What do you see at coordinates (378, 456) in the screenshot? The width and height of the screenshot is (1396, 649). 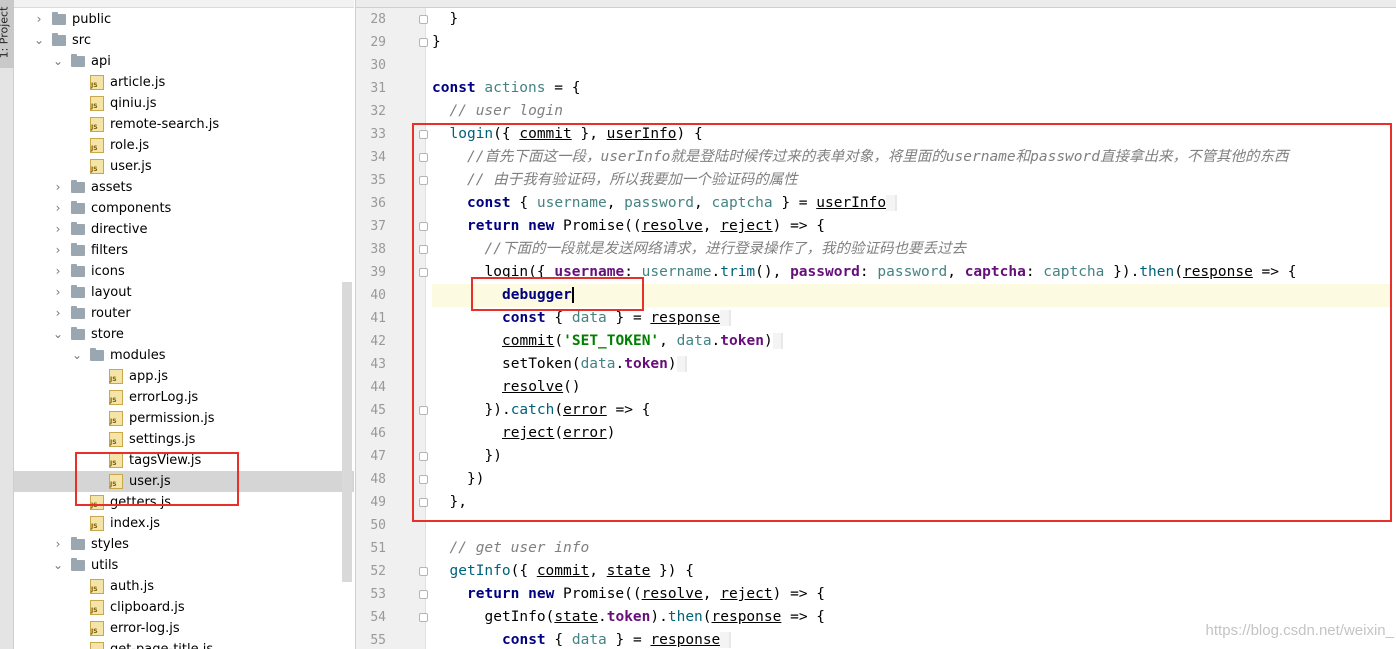 I see `line-number: 47` at bounding box center [378, 456].